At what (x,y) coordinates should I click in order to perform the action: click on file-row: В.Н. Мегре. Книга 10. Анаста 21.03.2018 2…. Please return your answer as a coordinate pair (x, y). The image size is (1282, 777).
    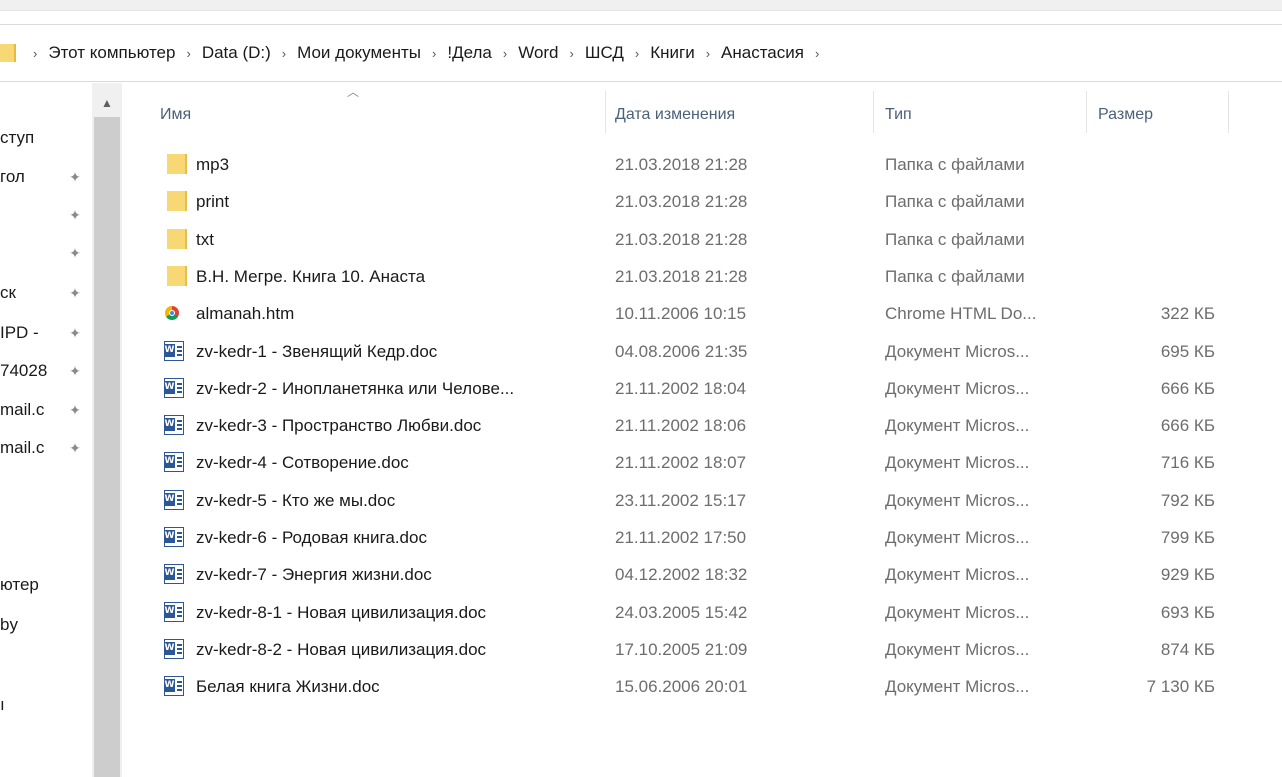
    Looking at the image, I should click on (702, 276).